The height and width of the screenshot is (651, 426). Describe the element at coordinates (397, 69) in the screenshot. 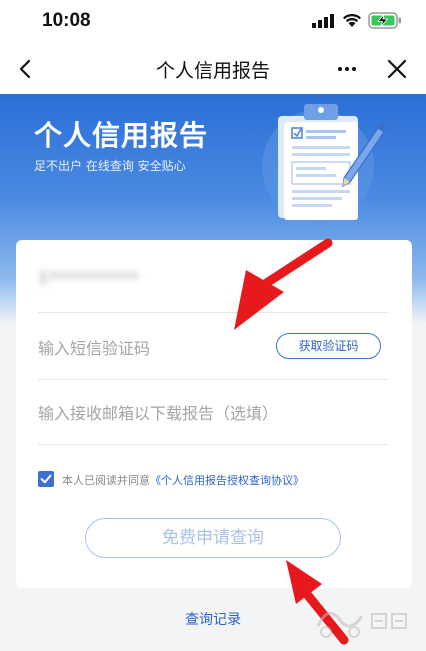

I see `close-icon` at that location.